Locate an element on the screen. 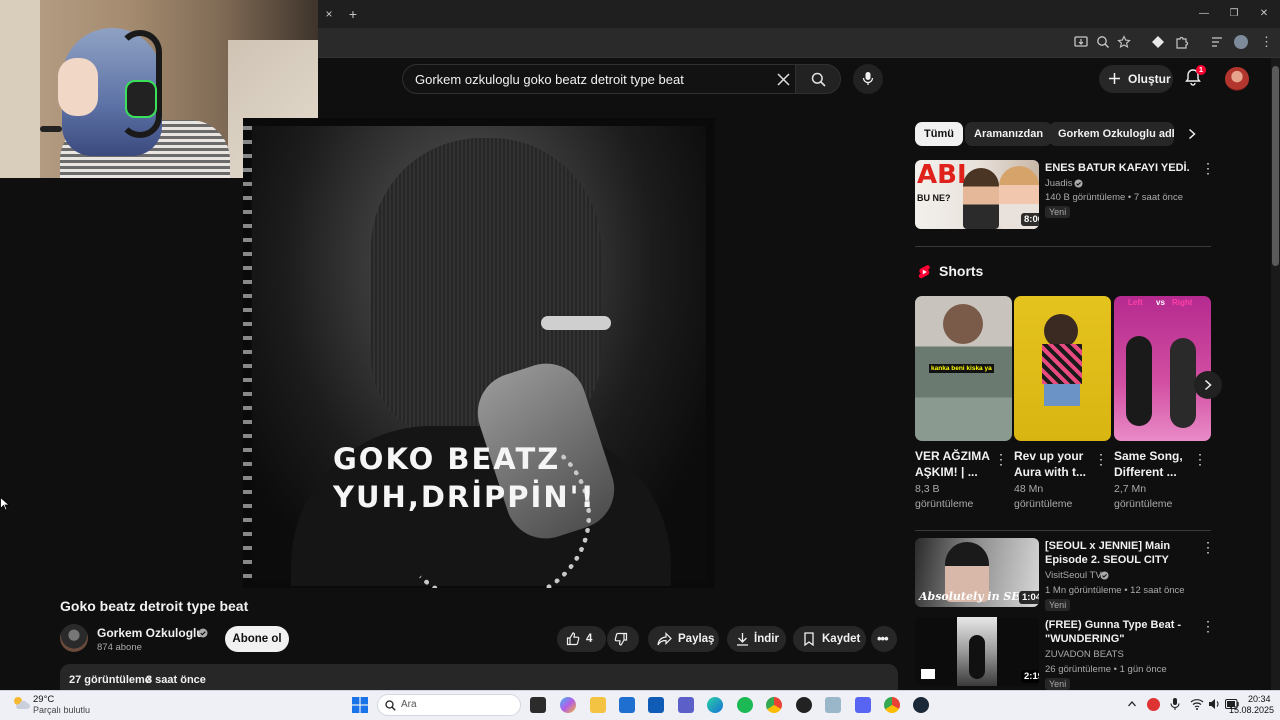  new-tab-button: + is located at coordinates (353, 14).